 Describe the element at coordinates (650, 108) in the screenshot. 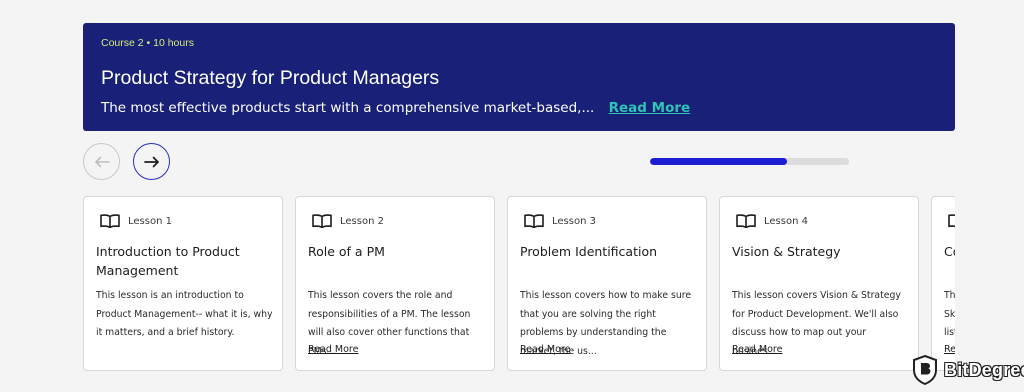

I see `course-read-more-link: Read More` at that location.